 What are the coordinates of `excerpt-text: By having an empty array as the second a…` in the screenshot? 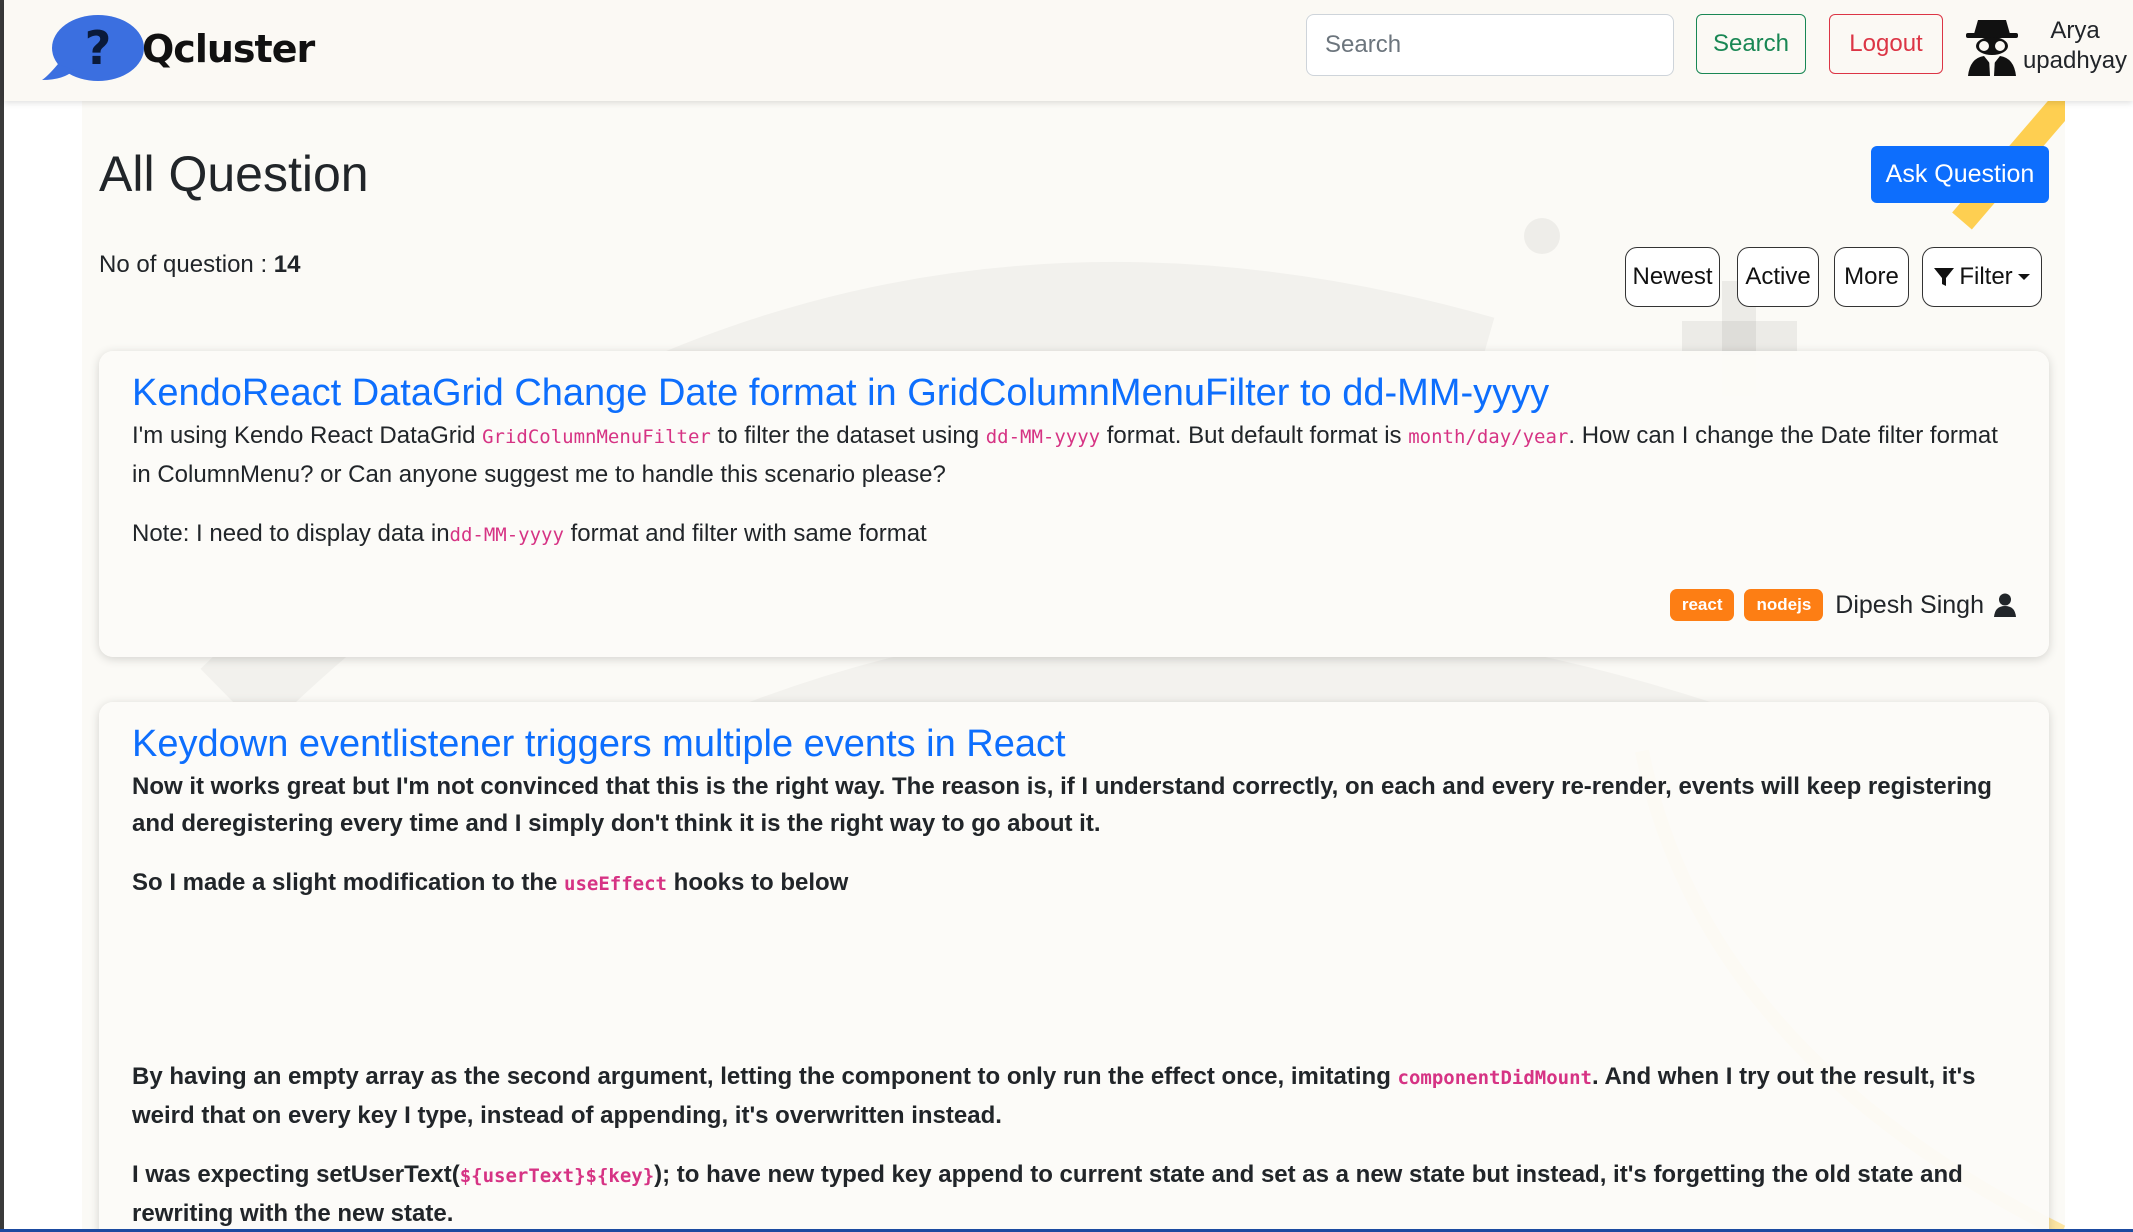 It's located at (765, 1076).